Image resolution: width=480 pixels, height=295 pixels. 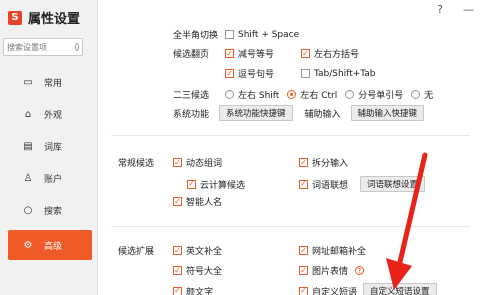 What do you see at coordinates (292, 94) in the screenshot?
I see `radio-selected` at bounding box center [292, 94].